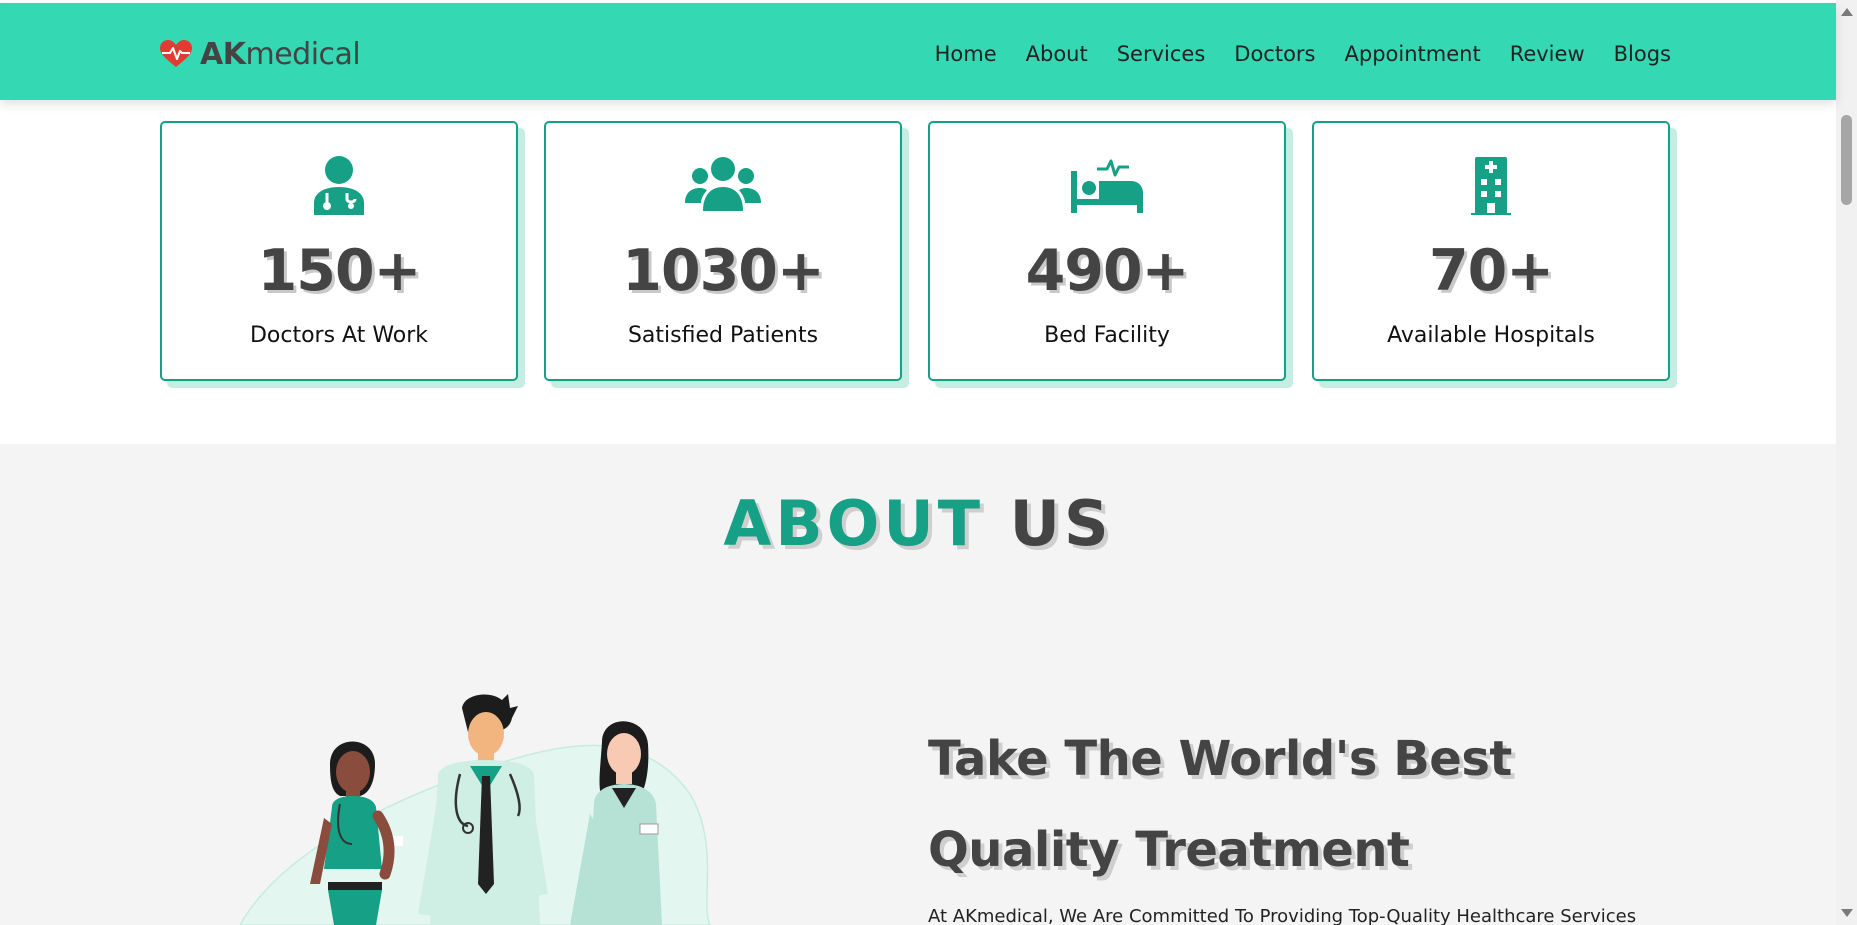 The image size is (1857, 925). What do you see at coordinates (1547, 54) in the screenshot?
I see `nav-review: Review` at bounding box center [1547, 54].